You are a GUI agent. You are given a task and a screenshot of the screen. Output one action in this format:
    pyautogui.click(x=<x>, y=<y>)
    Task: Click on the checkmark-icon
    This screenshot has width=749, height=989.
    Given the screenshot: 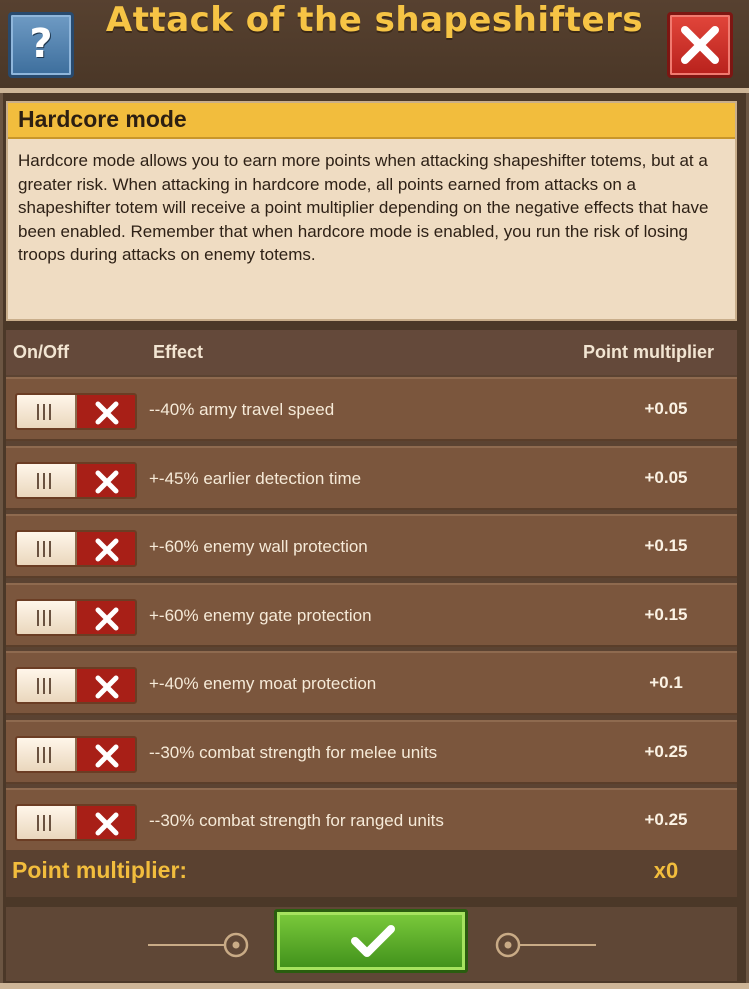 What is the action you would take?
    pyautogui.click(x=373, y=941)
    